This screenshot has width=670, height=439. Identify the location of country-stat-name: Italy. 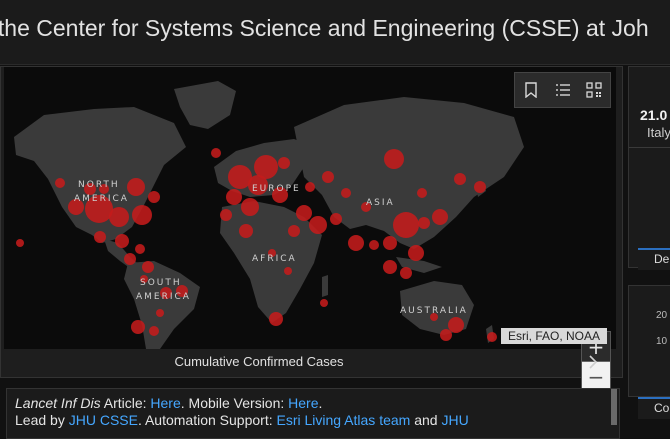
(658, 132).